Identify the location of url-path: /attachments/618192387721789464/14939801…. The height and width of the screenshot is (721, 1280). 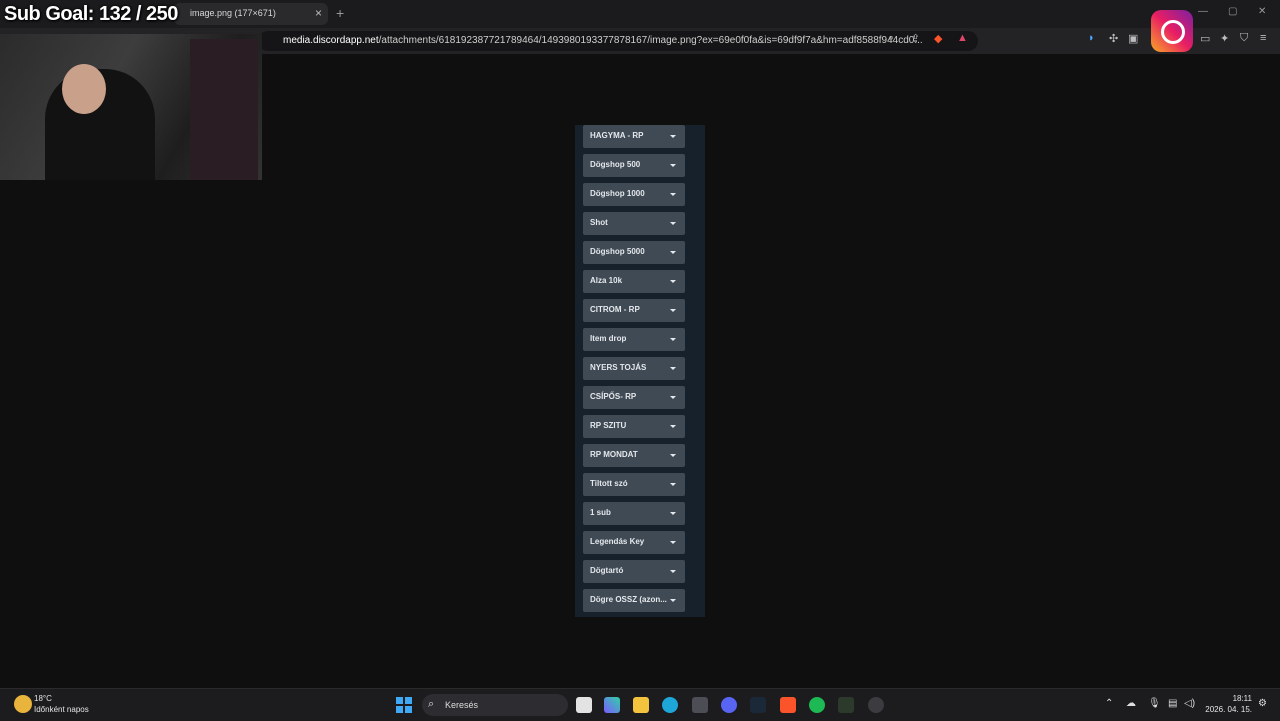
(650, 40).